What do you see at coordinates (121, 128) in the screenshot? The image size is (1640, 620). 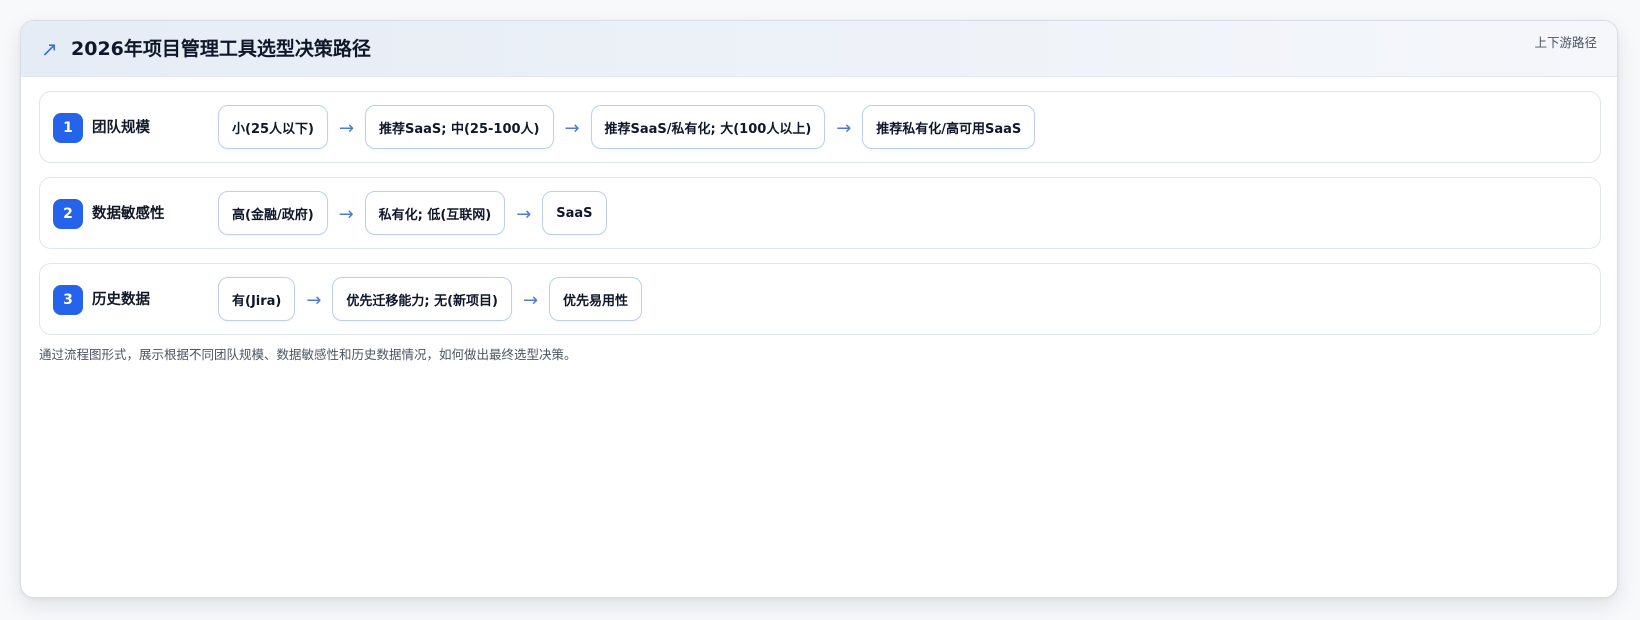 I see `row-label: 团队规模` at bounding box center [121, 128].